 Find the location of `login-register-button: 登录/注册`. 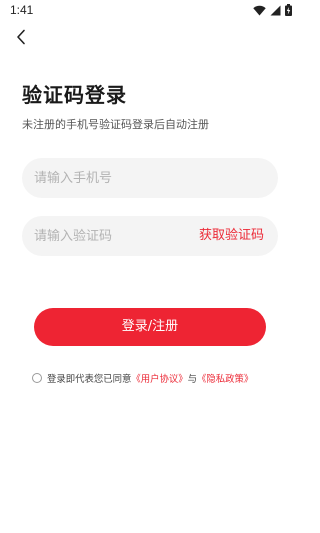

login-register-button: 登录/注册 is located at coordinates (150, 327).